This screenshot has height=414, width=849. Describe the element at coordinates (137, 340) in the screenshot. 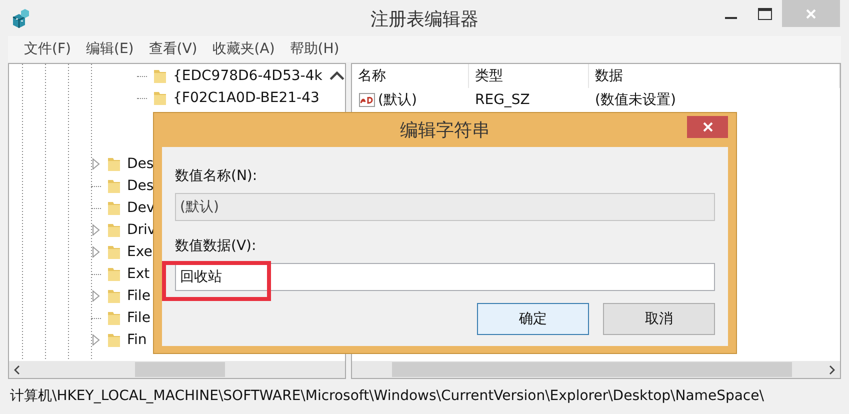

I see `tree-item: Fin` at that location.